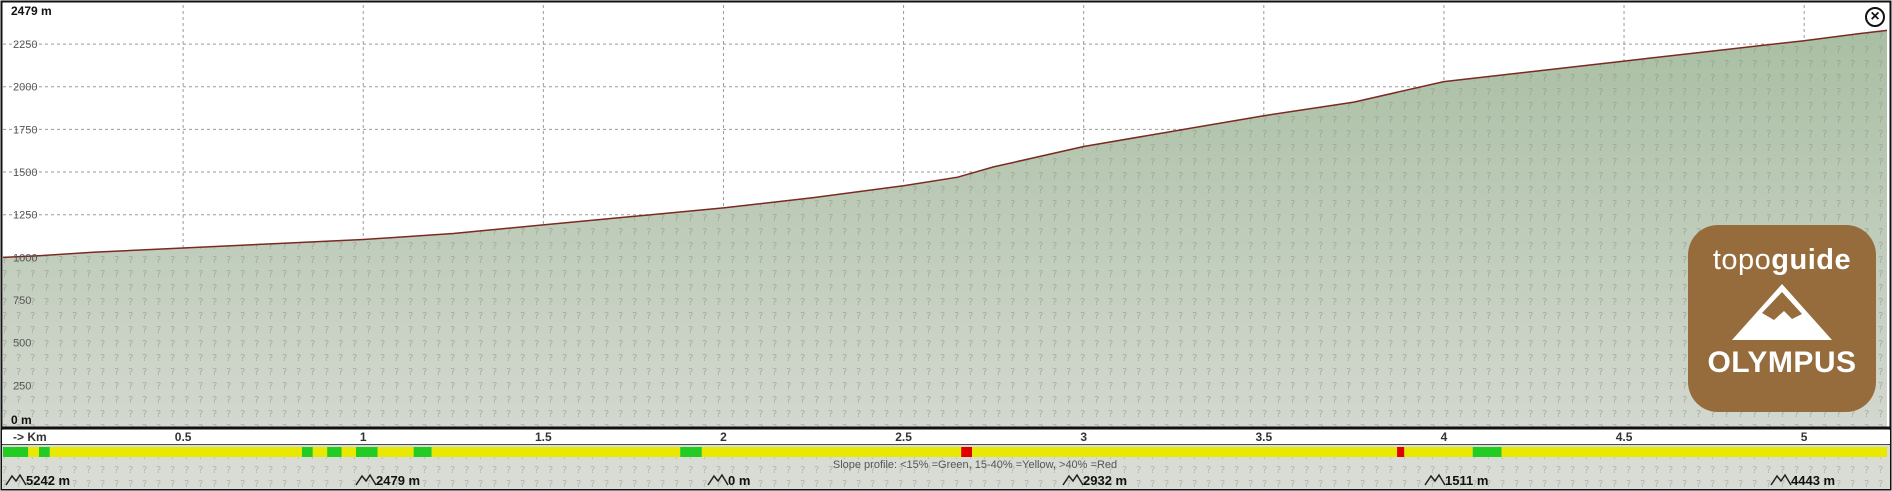 Image resolution: width=1892 pixels, height=491 pixels. Describe the element at coordinates (21, 420) in the screenshot. I see `y-min-label: 0 m` at that location.